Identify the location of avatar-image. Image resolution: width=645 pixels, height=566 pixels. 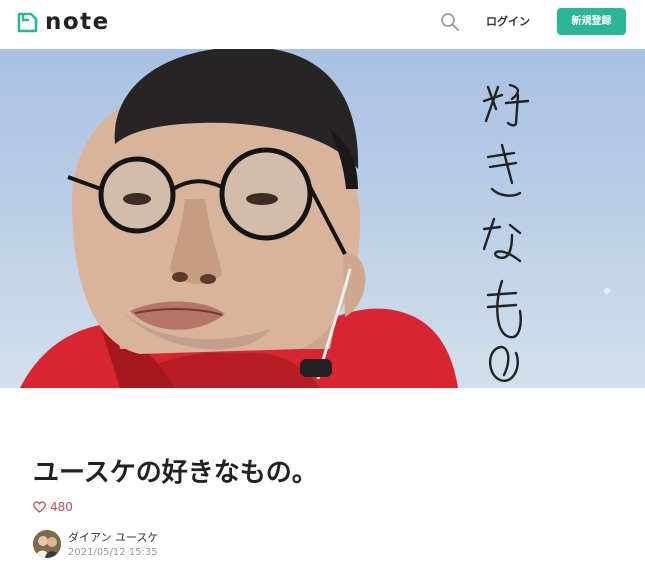
(47, 544).